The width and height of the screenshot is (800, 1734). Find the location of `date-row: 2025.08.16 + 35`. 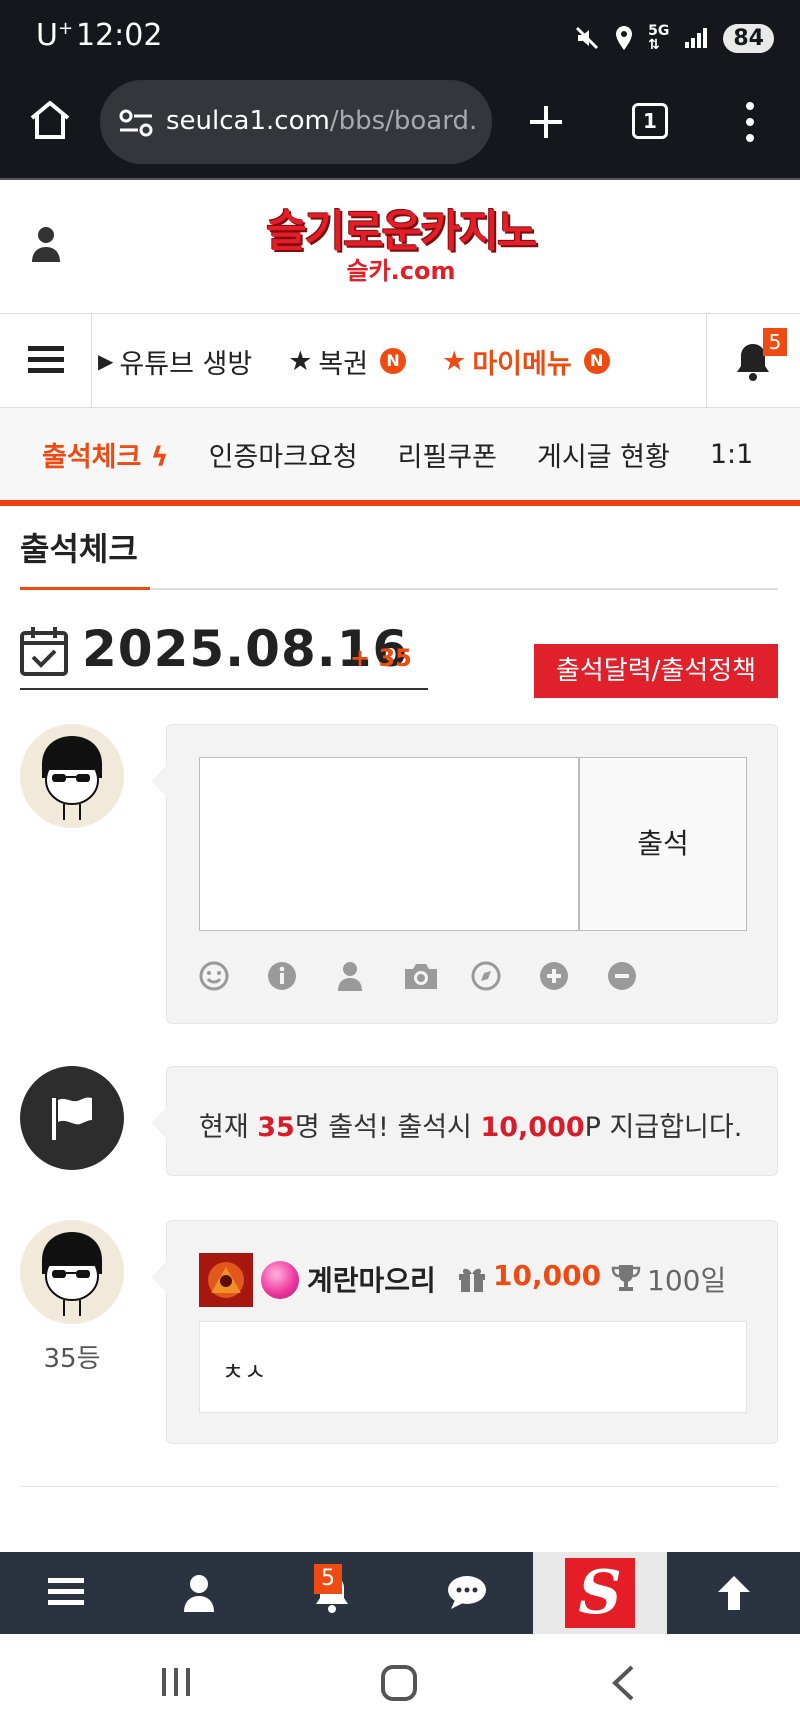

date-row: 2025.08.16 + 35 is located at coordinates (224, 654).